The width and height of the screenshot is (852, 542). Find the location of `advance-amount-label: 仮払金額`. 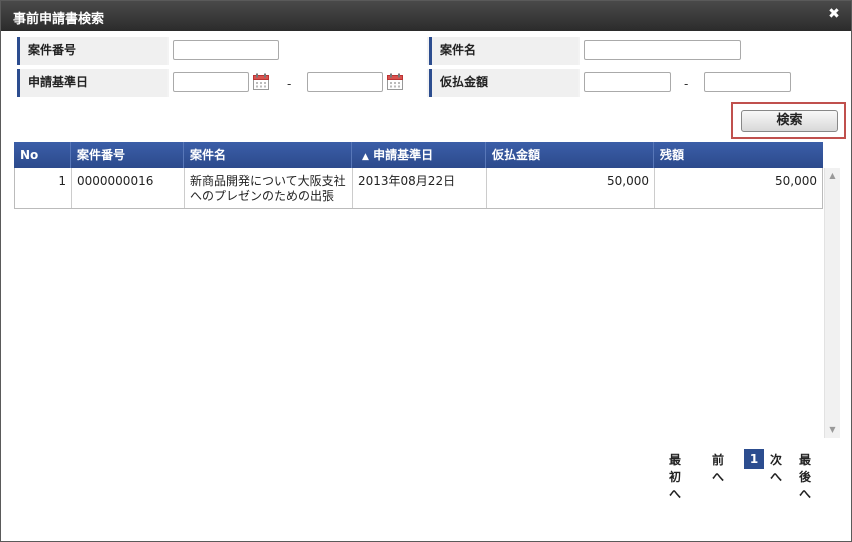

advance-amount-label: 仮払金額 is located at coordinates (503, 83).